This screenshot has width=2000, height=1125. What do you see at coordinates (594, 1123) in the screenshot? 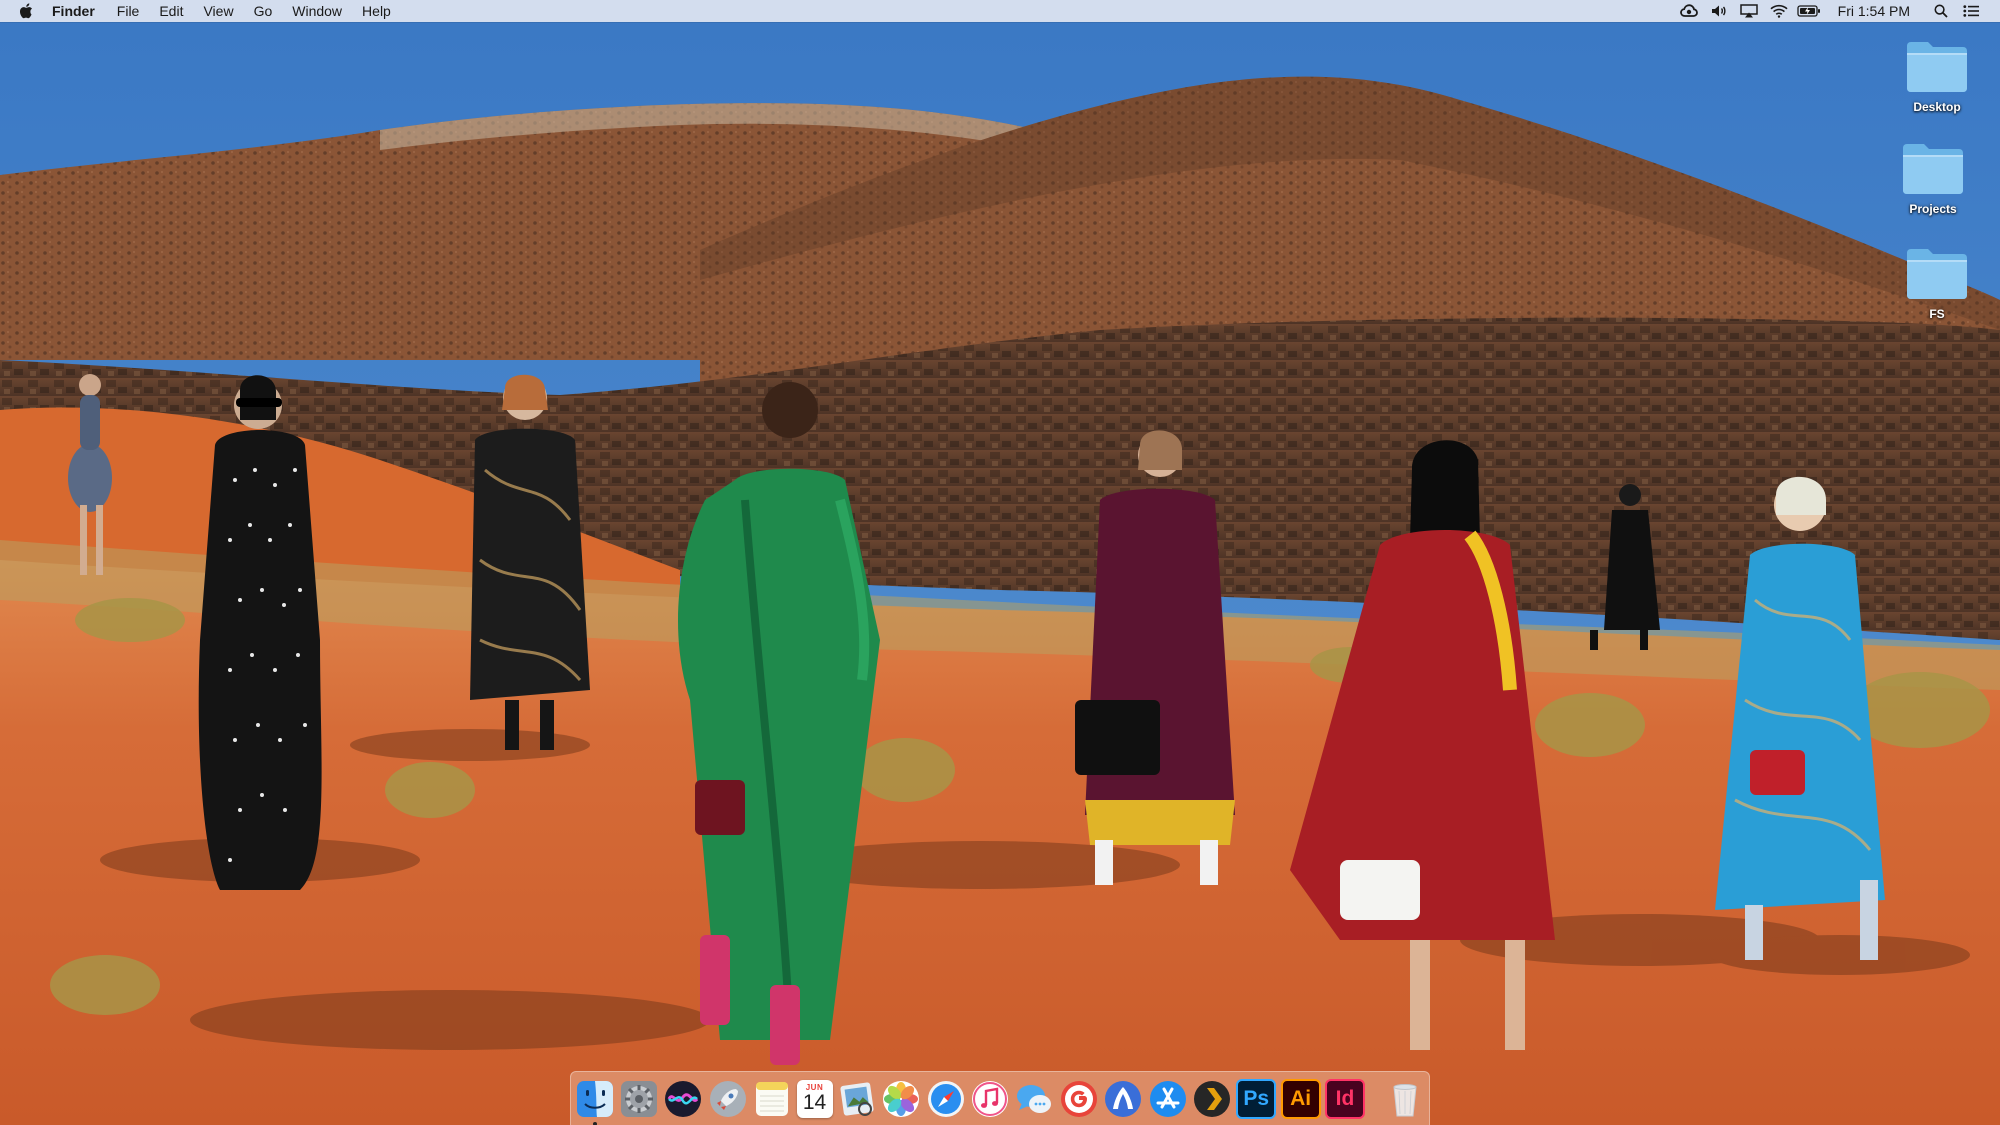
I see `running-indicator` at bounding box center [594, 1123].